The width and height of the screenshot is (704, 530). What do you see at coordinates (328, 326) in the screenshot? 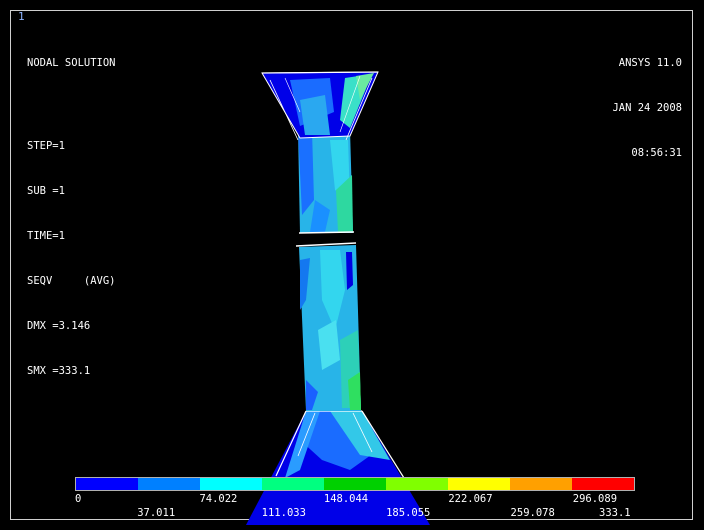
I see `model-lower-column` at bounding box center [328, 326].